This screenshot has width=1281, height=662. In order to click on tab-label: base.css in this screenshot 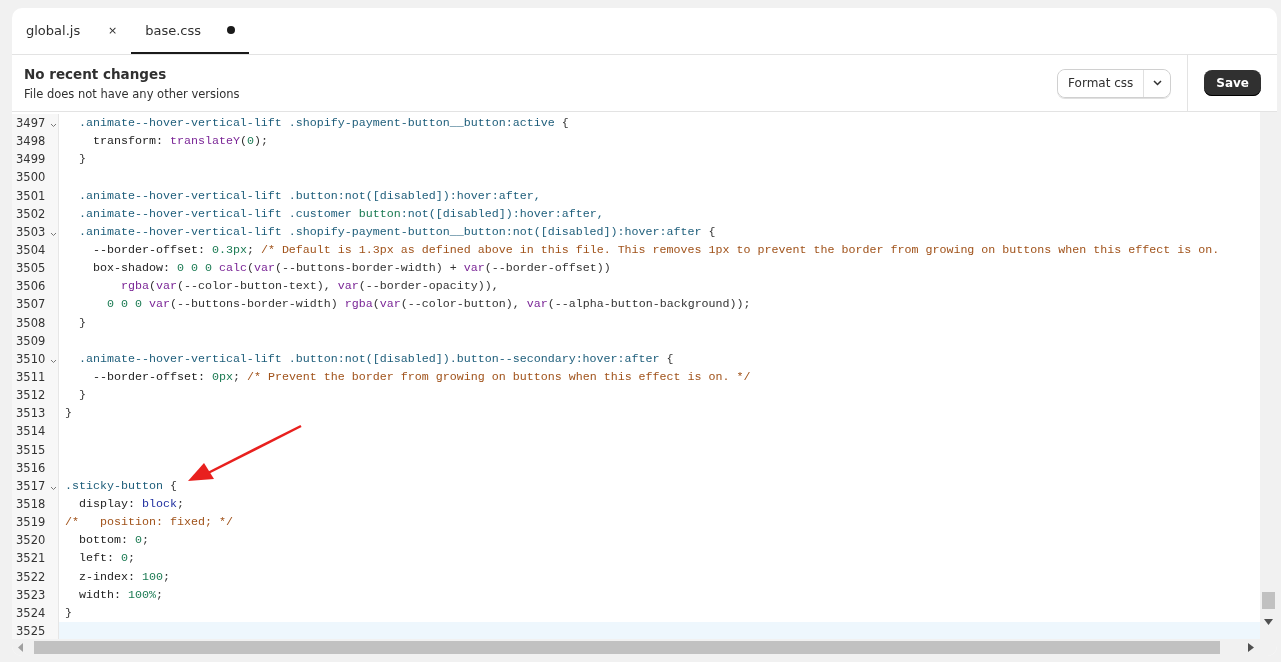, I will do `click(174, 30)`.